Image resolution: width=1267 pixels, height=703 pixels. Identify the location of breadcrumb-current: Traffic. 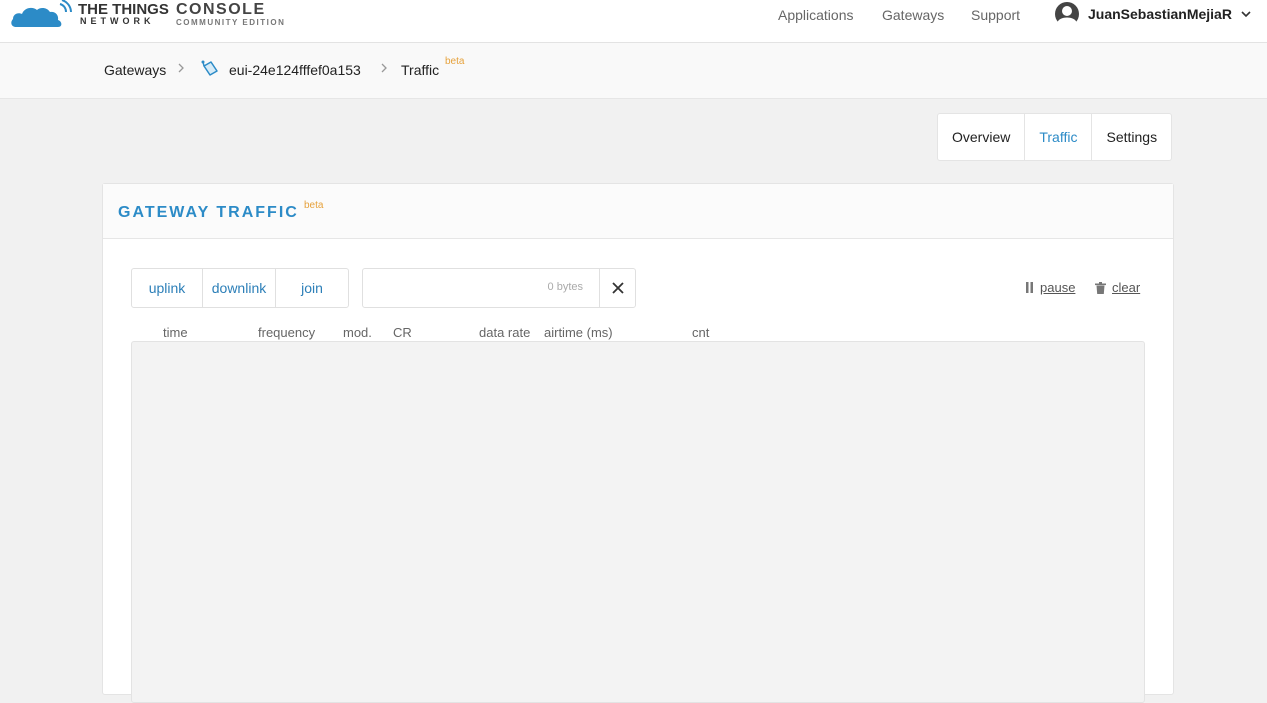
(420, 70).